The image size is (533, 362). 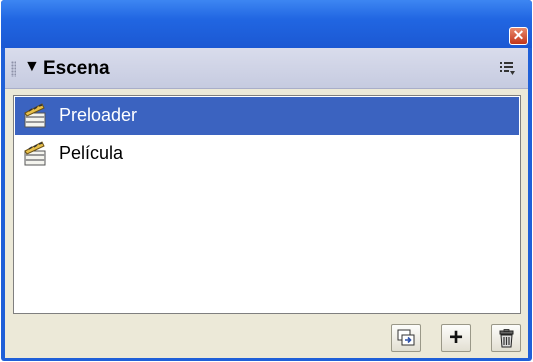 I want to click on scene-list-item-pelicula: Película, so click(x=267, y=154).